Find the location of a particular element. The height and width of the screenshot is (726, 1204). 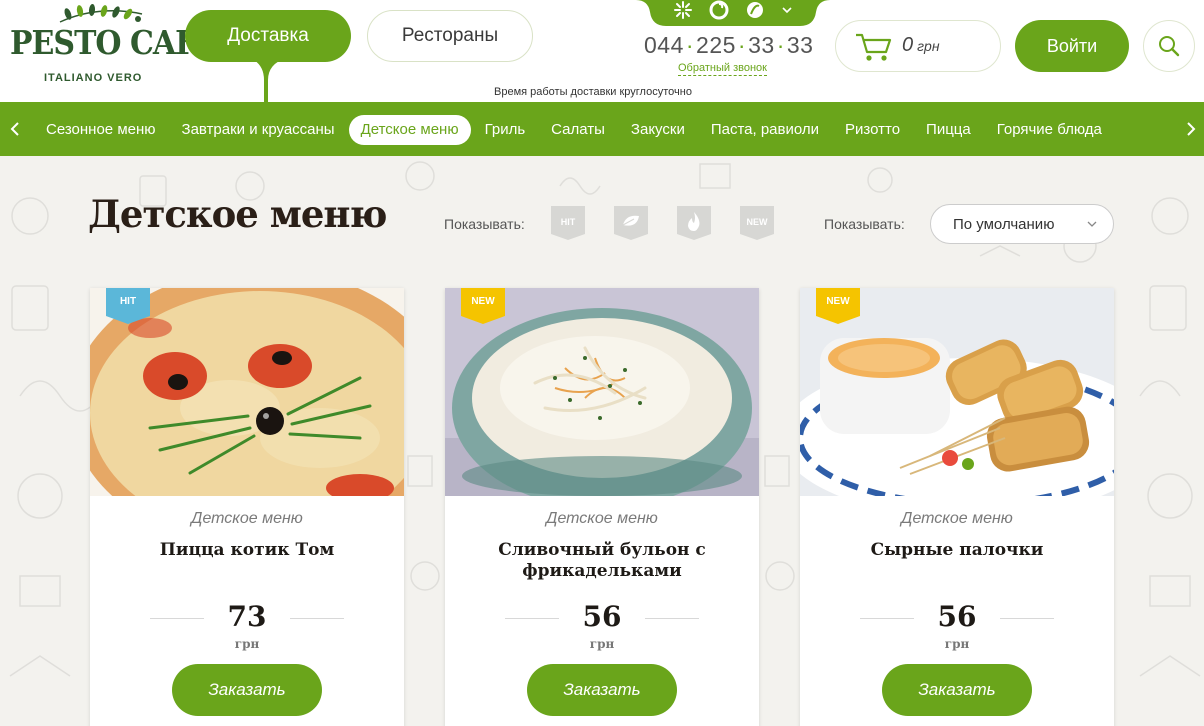

nav-item: Ризотто is located at coordinates (872, 130).